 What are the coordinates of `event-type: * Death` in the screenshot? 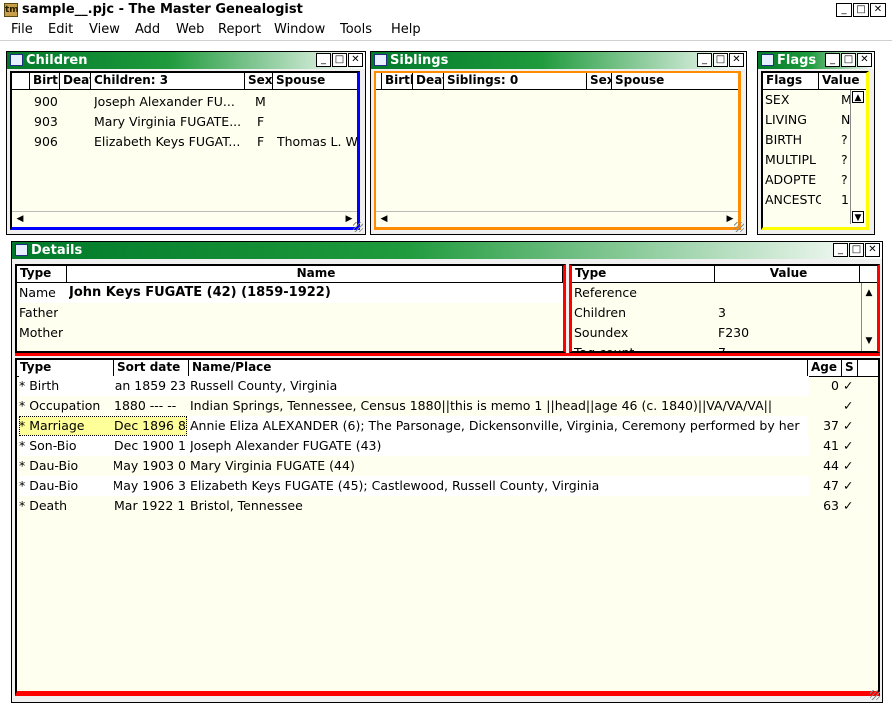 It's located at (43, 506).